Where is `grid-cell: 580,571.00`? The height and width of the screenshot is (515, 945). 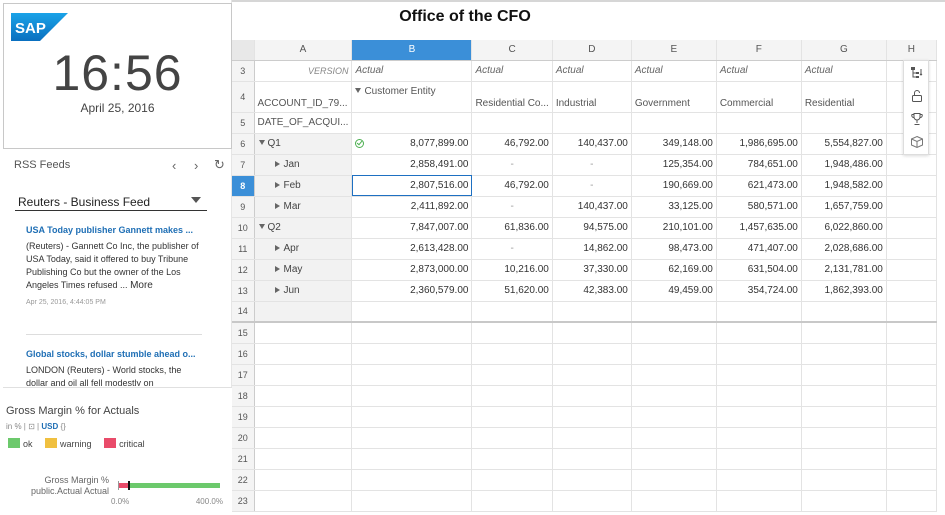 grid-cell: 580,571.00 is located at coordinates (759, 207).